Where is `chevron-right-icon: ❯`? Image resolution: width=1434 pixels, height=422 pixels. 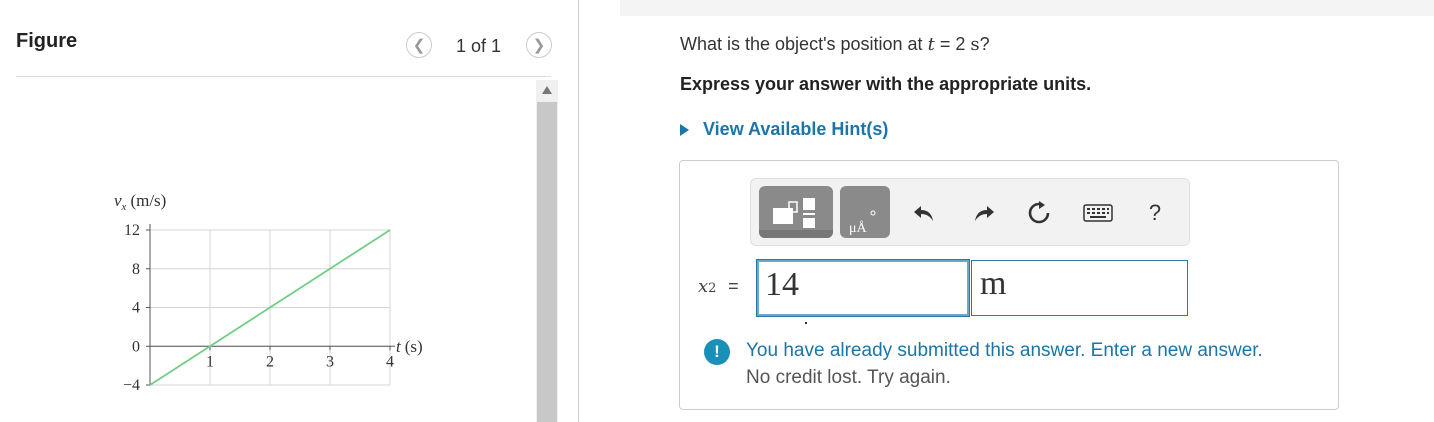
chevron-right-icon: ❯ is located at coordinates (539, 45).